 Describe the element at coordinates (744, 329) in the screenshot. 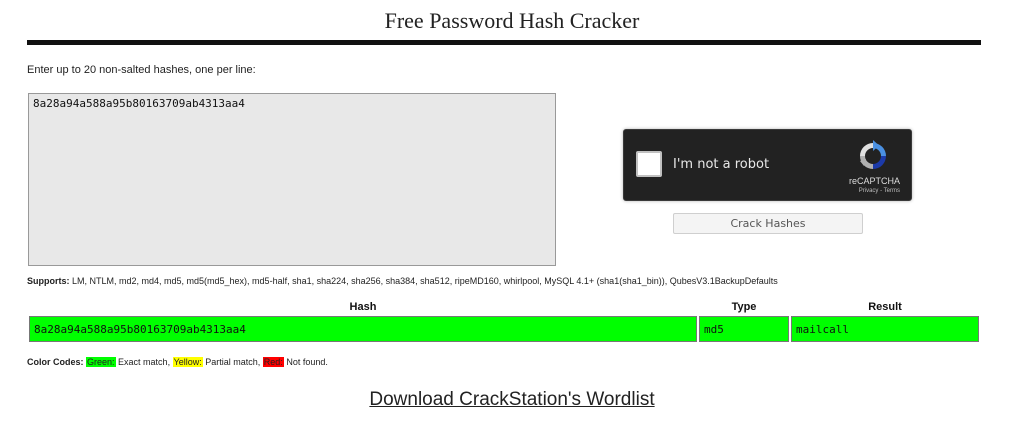

I see `type-cell: md5` at that location.